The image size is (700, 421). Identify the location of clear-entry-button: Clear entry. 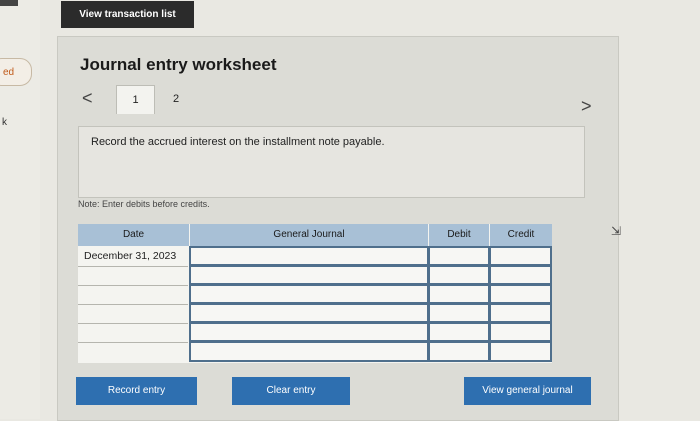
(291, 391).